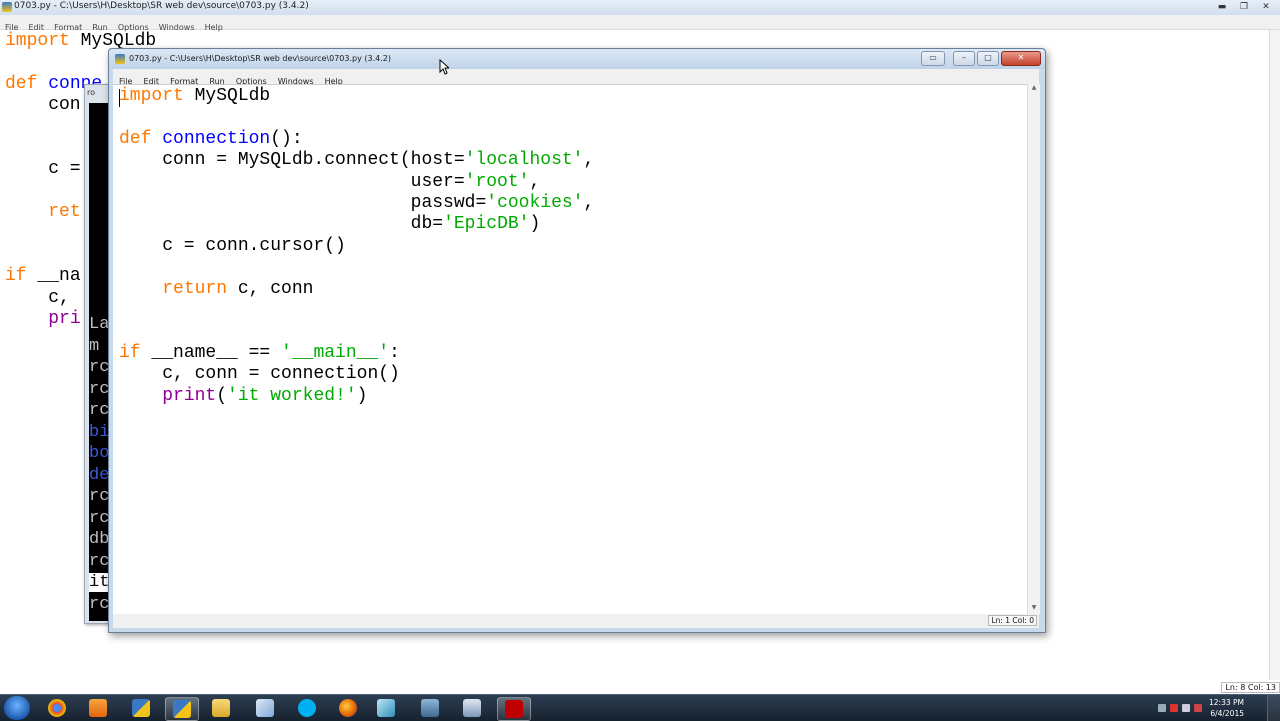 The height and width of the screenshot is (721, 1280). What do you see at coordinates (1021, 58) in the screenshot?
I see `close-button: ✕` at bounding box center [1021, 58].